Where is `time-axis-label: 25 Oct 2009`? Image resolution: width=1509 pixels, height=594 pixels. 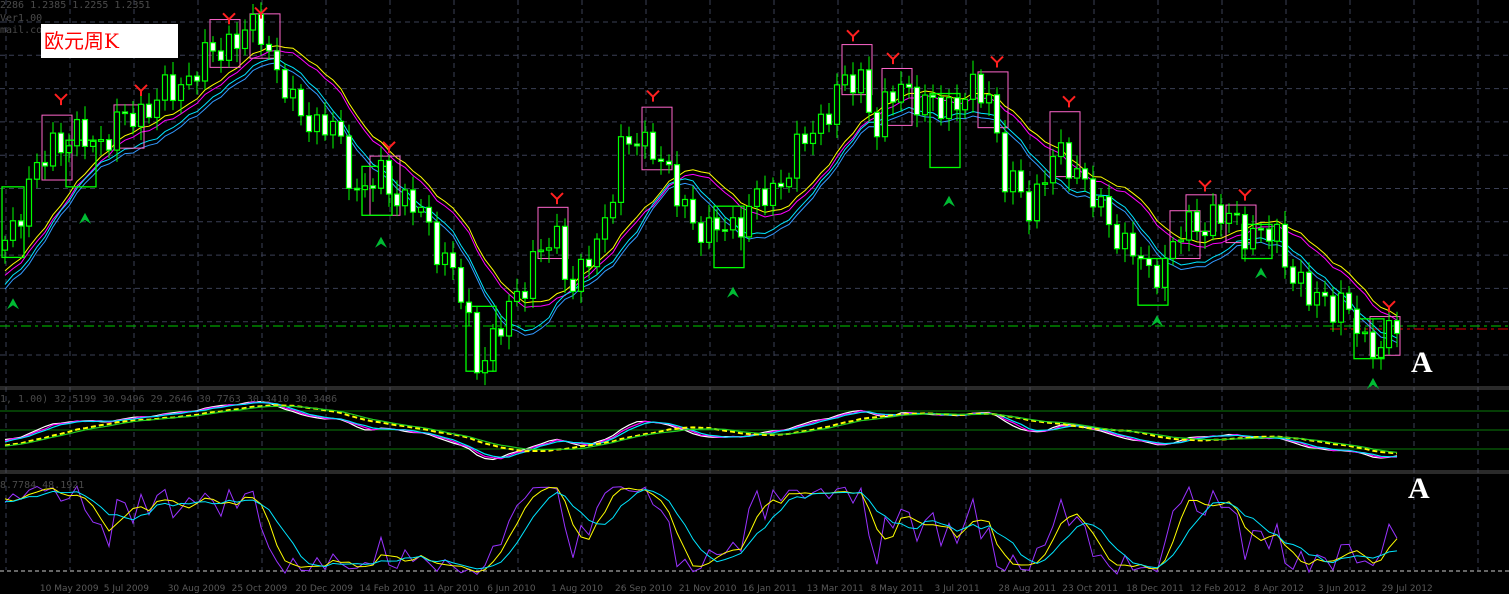 time-axis-label: 25 Oct 2009 is located at coordinates (260, 589).